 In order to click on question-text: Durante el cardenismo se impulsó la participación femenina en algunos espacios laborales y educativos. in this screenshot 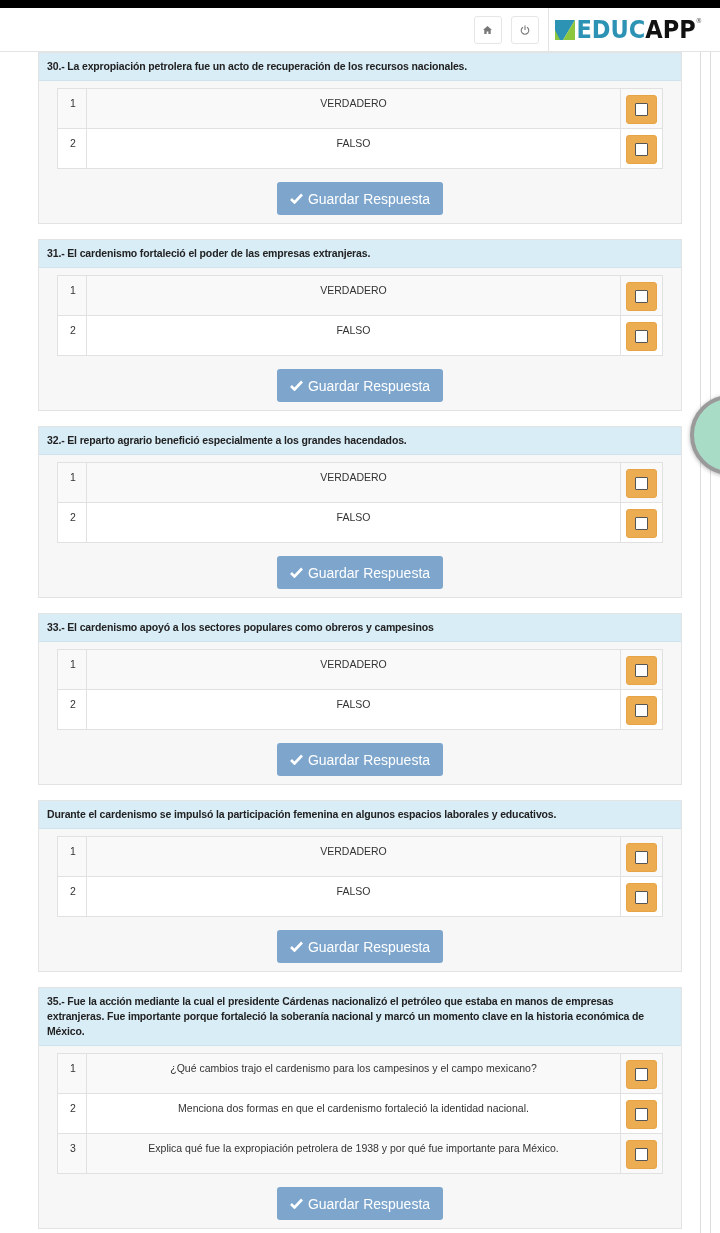, I will do `click(360, 815)`.